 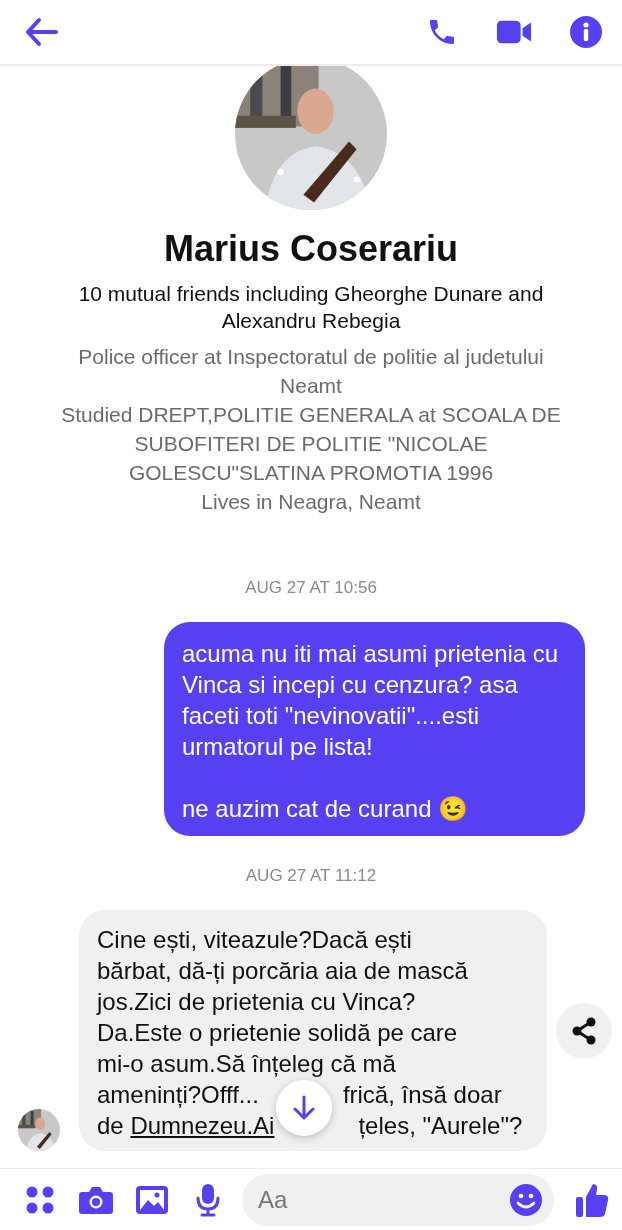 What do you see at coordinates (398, 1199) in the screenshot?
I see `message-input-field: Aa` at bounding box center [398, 1199].